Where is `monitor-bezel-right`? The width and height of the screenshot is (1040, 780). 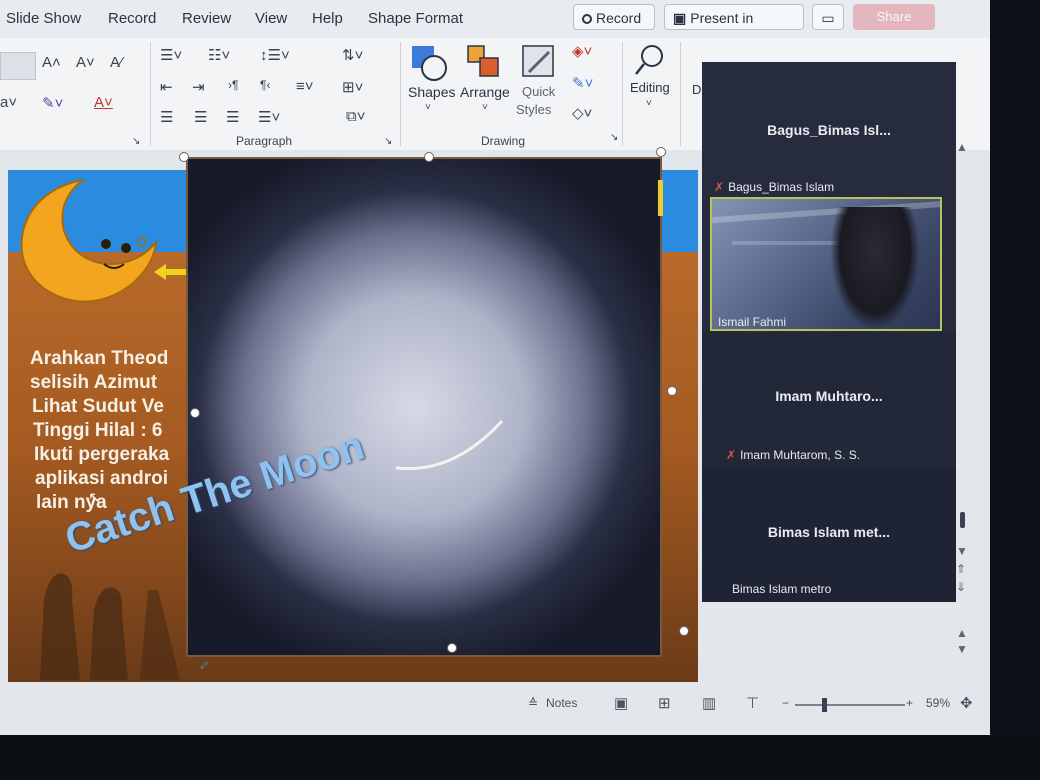
monitor-bezel-right is located at coordinates (1015, 390).